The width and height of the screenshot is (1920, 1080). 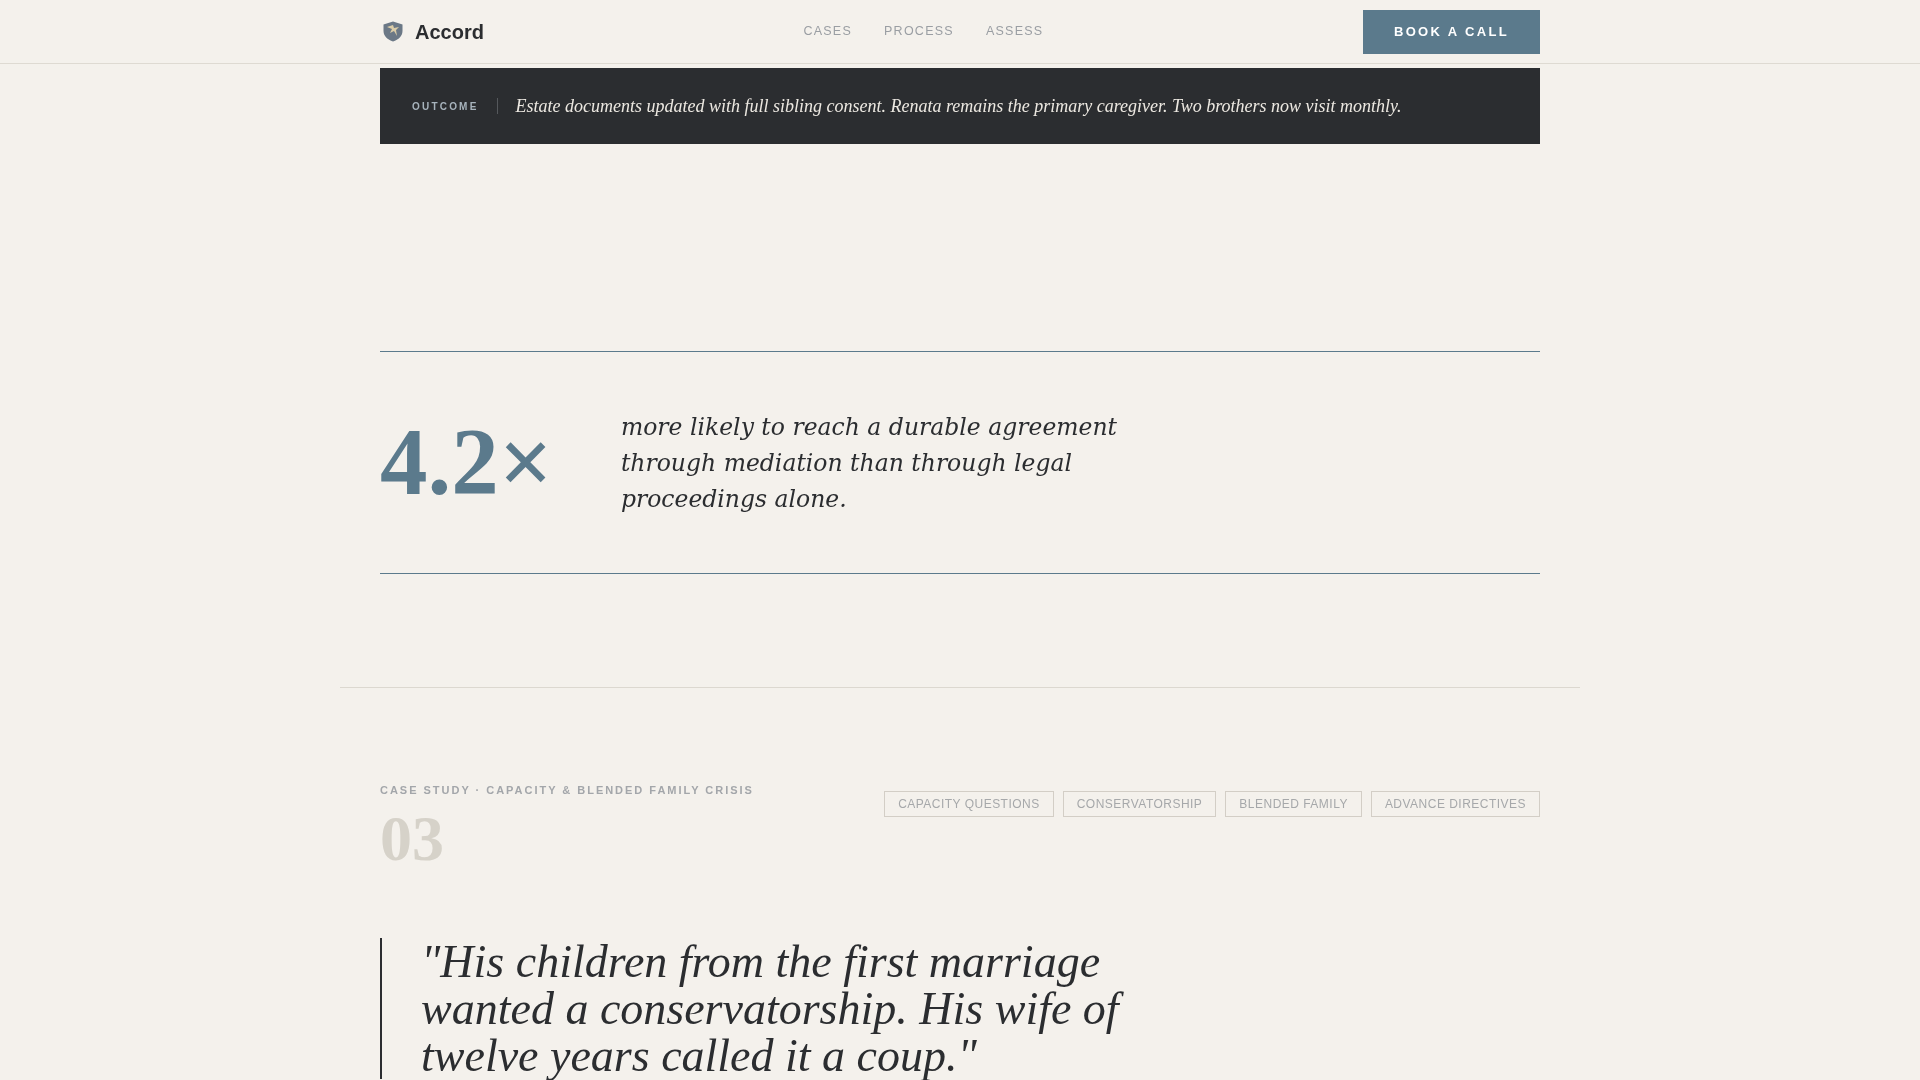 What do you see at coordinates (567, 790) in the screenshot?
I see `case-study-eyebrow: CASE STUDY · CAPACITY & BLENDED FAMILY CRISIS` at bounding box center [567, 790].